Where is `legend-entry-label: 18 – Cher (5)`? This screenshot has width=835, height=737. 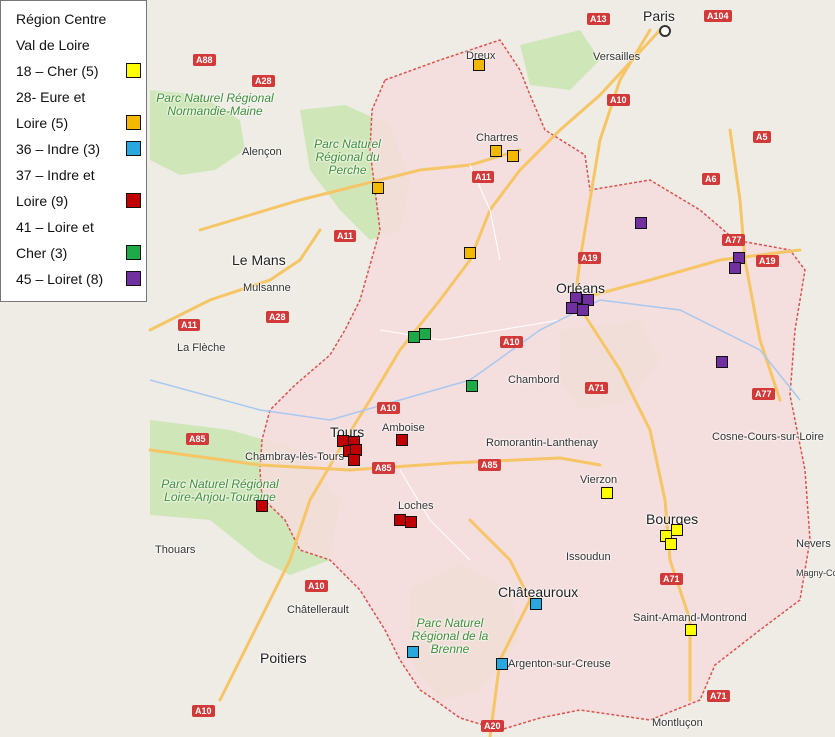
legend-entry-label: 18 – Cher (5) is located at coordinates (57, 71).